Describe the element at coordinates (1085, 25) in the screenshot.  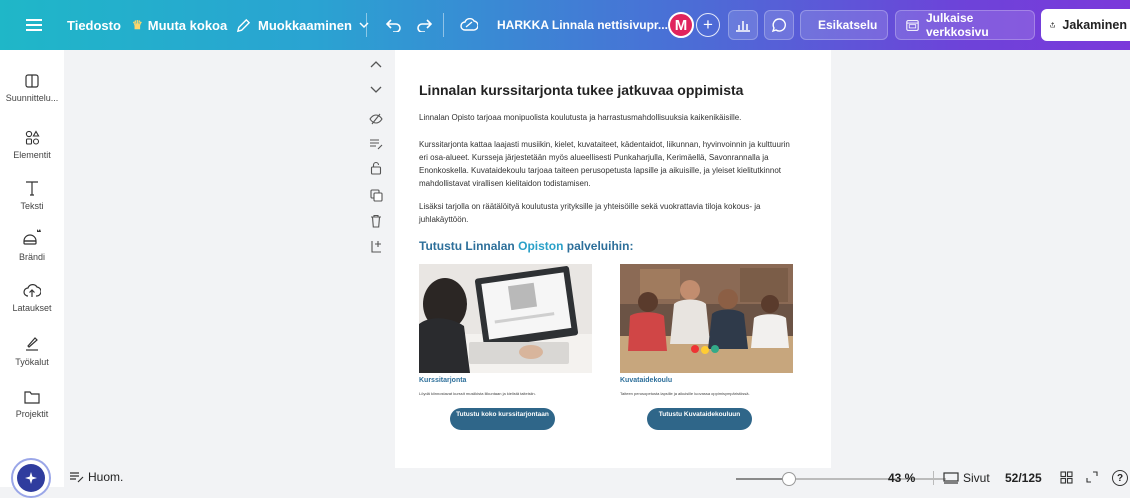
I see `share-button: Jakaminen` at that location.